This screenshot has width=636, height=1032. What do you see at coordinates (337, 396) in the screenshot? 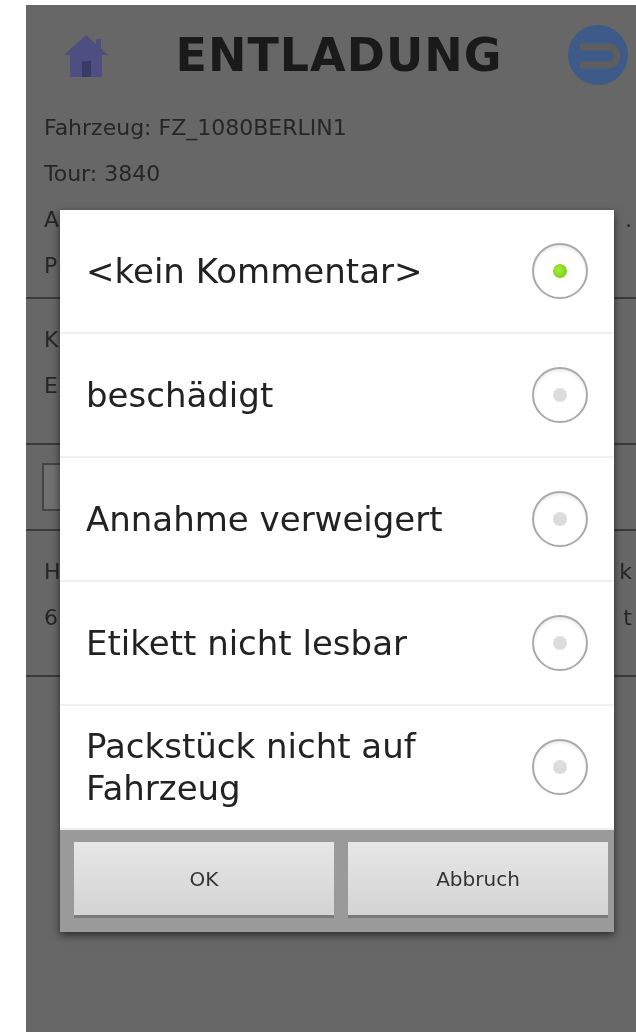
I see `comment-option: beschädigt` at bounding box center [337, 396].